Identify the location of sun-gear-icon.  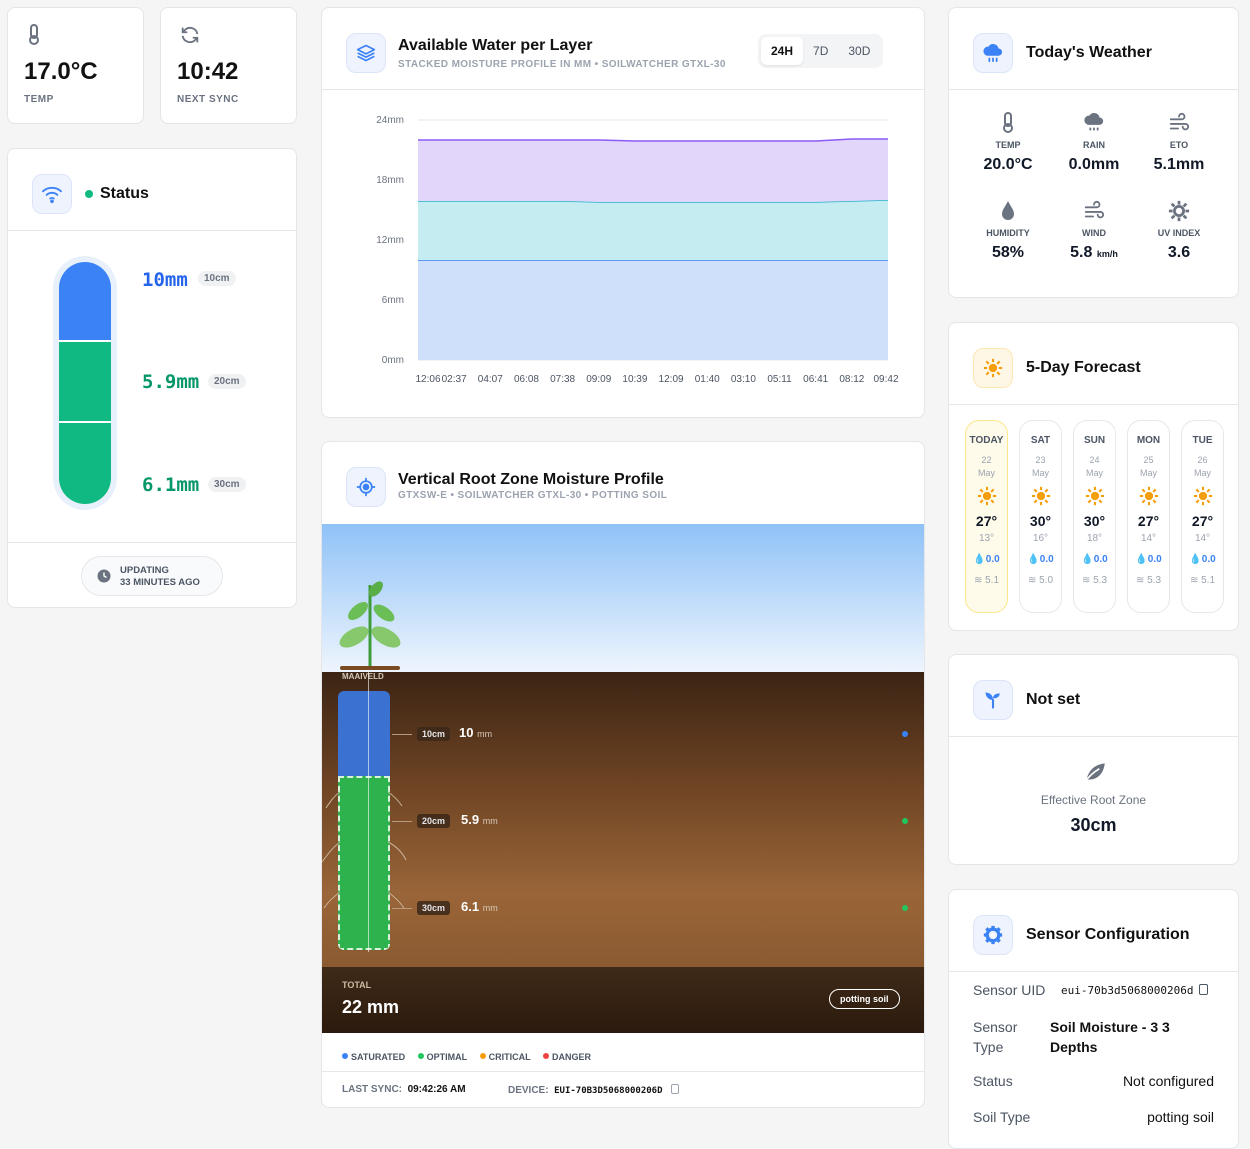
(1179, 212).